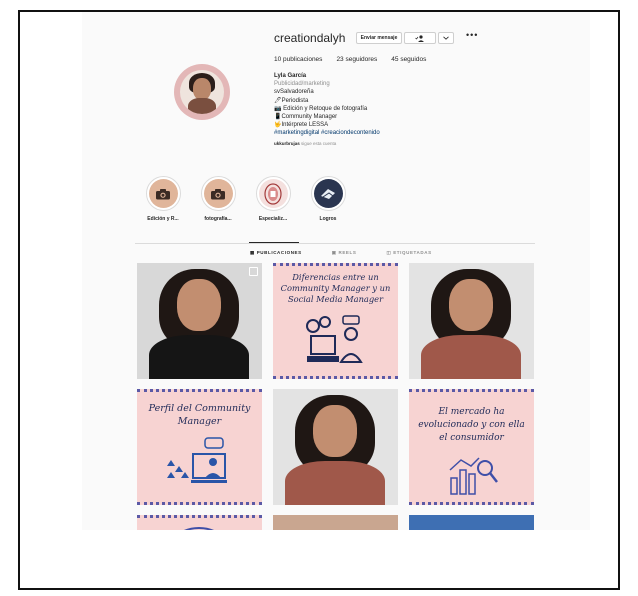 The width and height of the screenshot is (638, 596). Describe the element at coordinates (472, 35) in the screenshot. I see `more-options-icon: •••` at that location.